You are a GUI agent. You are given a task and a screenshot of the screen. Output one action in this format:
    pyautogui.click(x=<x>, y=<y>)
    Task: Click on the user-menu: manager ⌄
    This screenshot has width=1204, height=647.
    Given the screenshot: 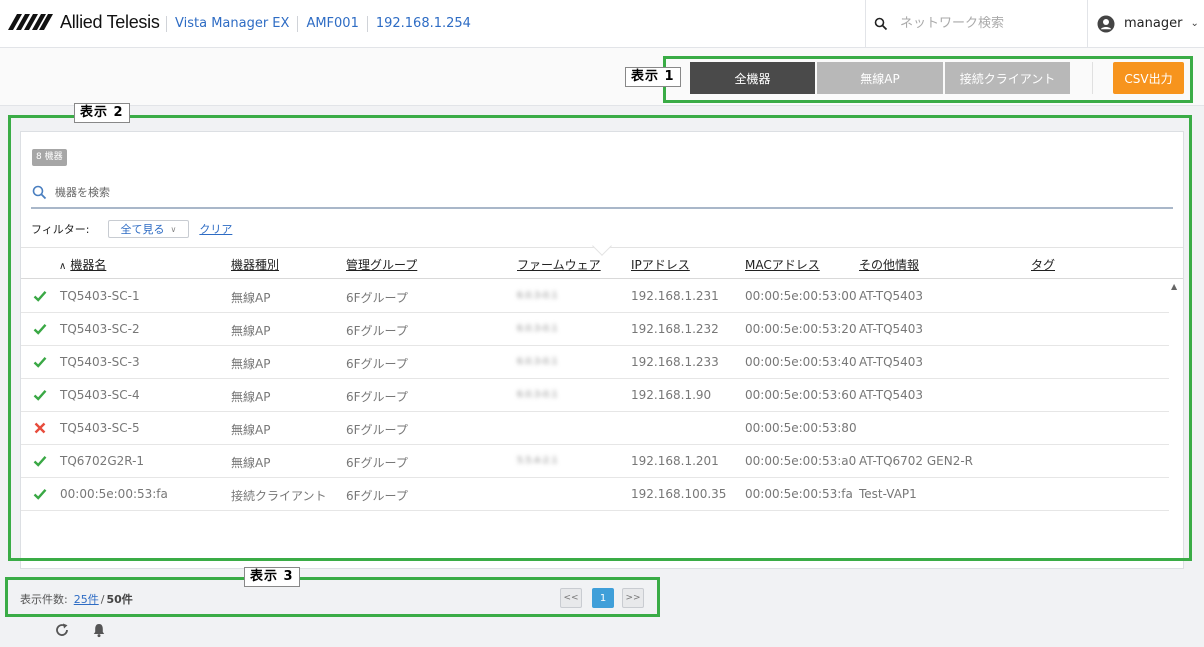 What is the action you would take?
    pyautogui.click(x=1145, y=23)
    